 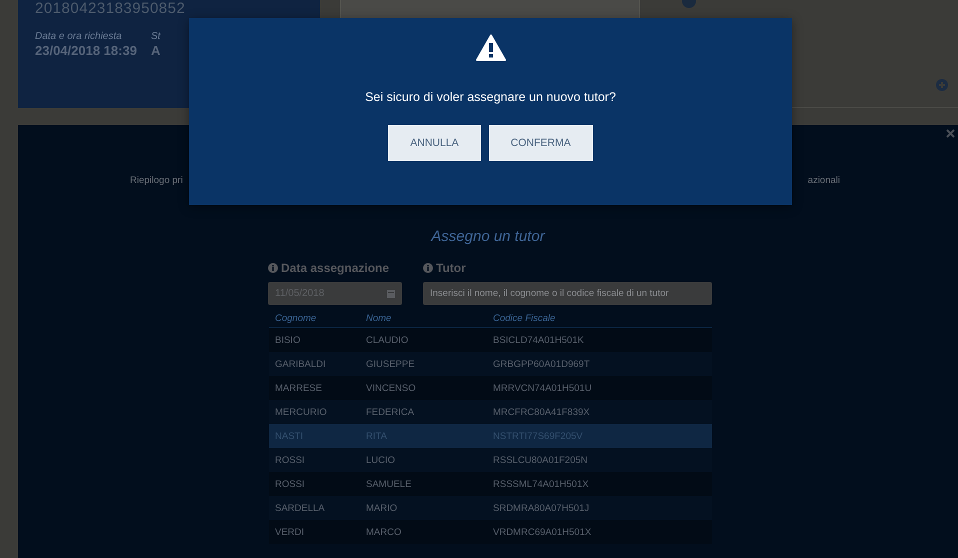 What do you see at coordinates (156, 180) in the screenshot?
I see `section-link: Riepilogo pri` at bounding box center [156, 180].